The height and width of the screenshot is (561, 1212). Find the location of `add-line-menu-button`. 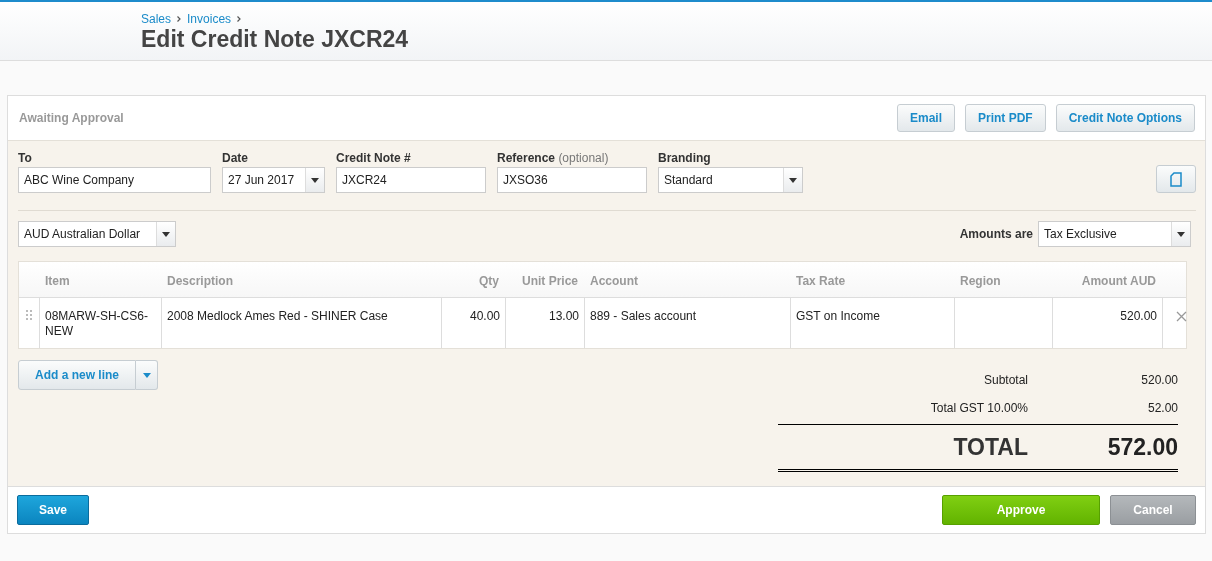

add-line-menu-button is located at coordinates (147, 375).